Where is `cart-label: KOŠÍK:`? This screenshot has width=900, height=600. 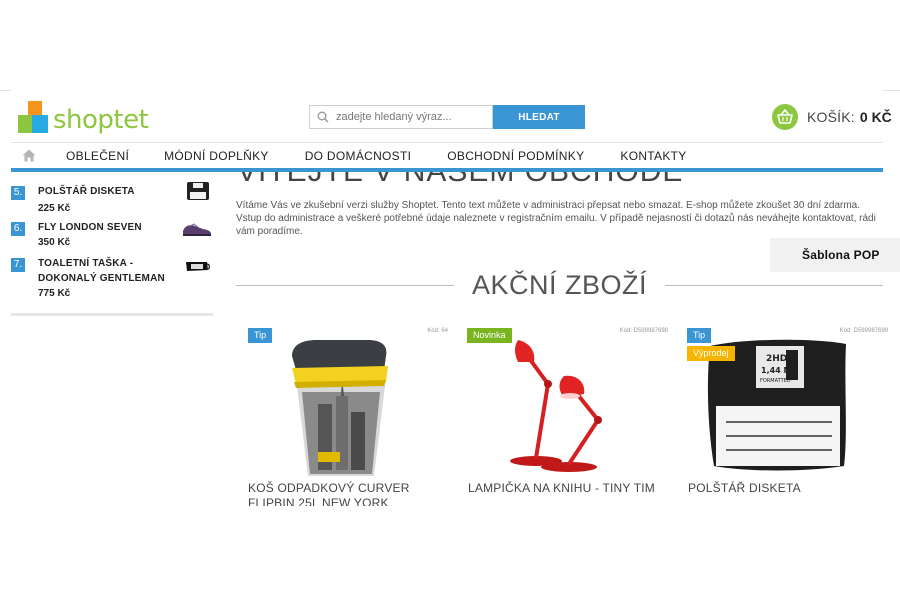
cart-label: KOŠÍK: is located at coordinates (831, 117).